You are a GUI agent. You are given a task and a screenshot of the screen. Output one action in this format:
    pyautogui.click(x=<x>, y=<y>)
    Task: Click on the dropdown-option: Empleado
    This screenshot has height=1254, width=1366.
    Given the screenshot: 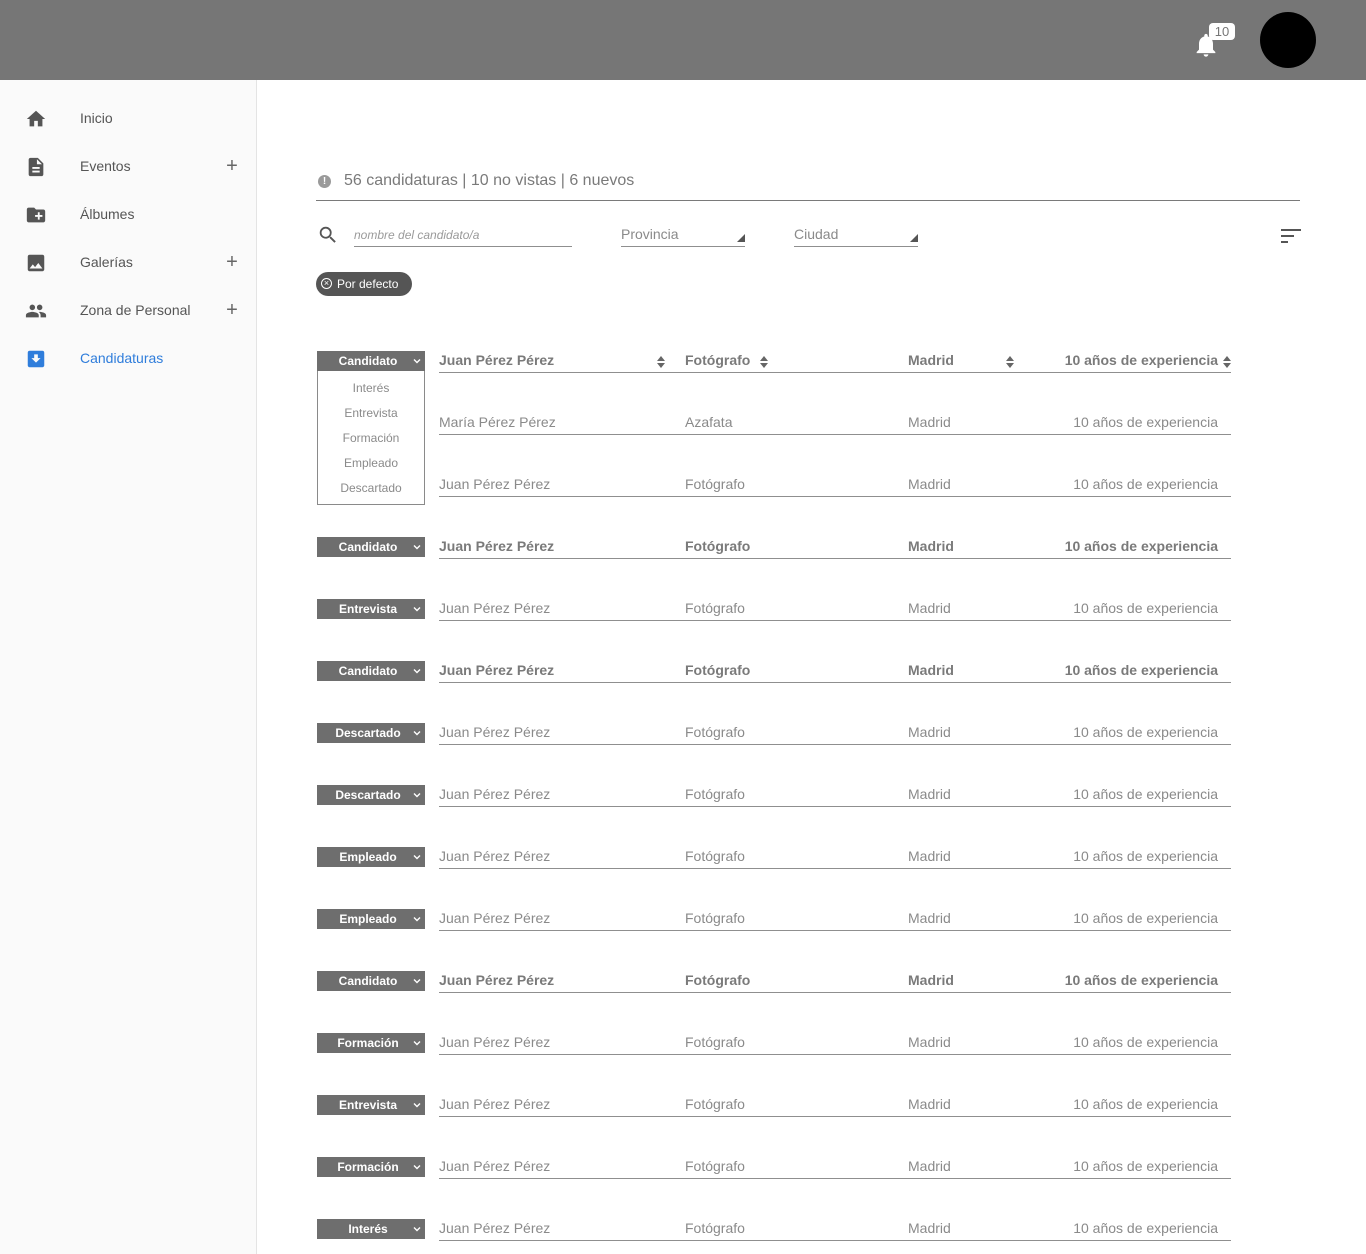 What is the action you would take?
    pyautogui.click(x=371, y=466)
    